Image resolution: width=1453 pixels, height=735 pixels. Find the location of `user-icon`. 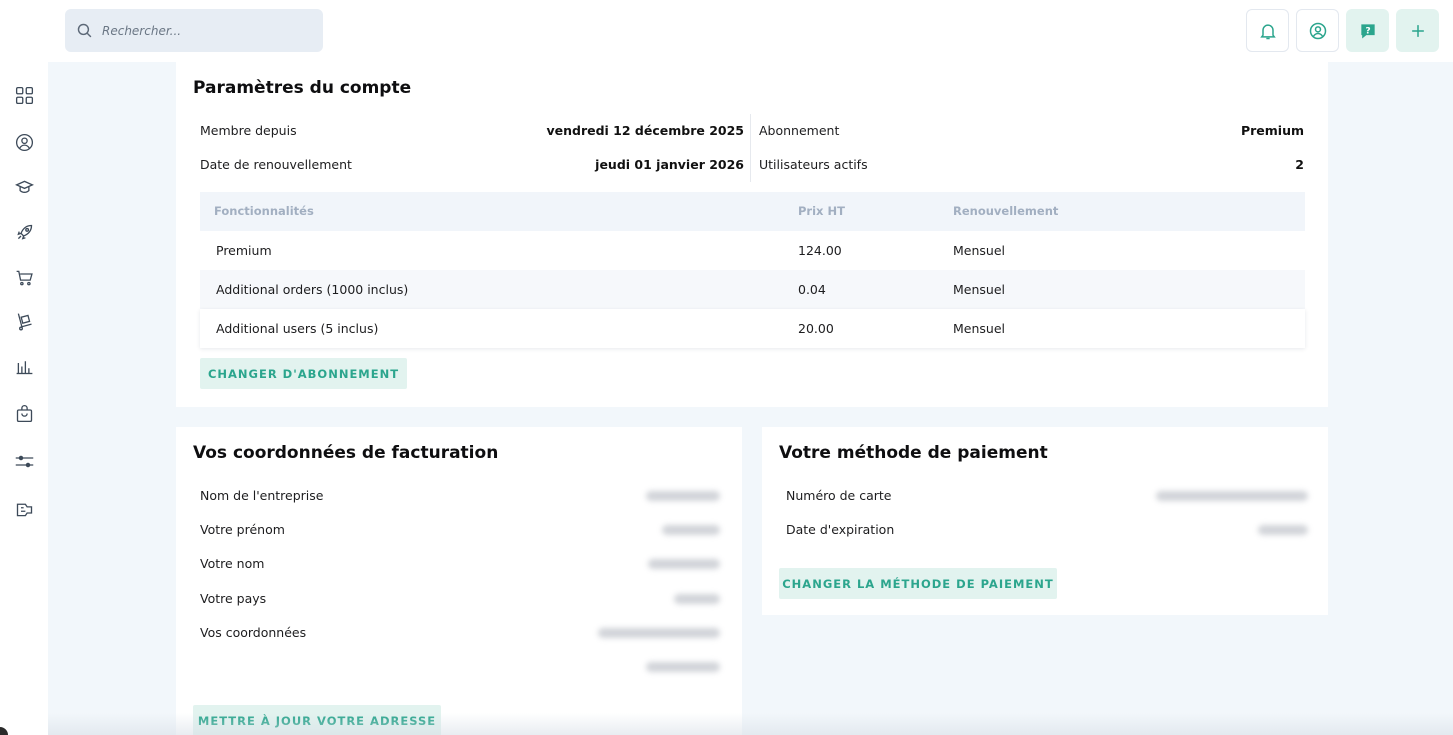

user-icon is located at coordinates (24, 142).